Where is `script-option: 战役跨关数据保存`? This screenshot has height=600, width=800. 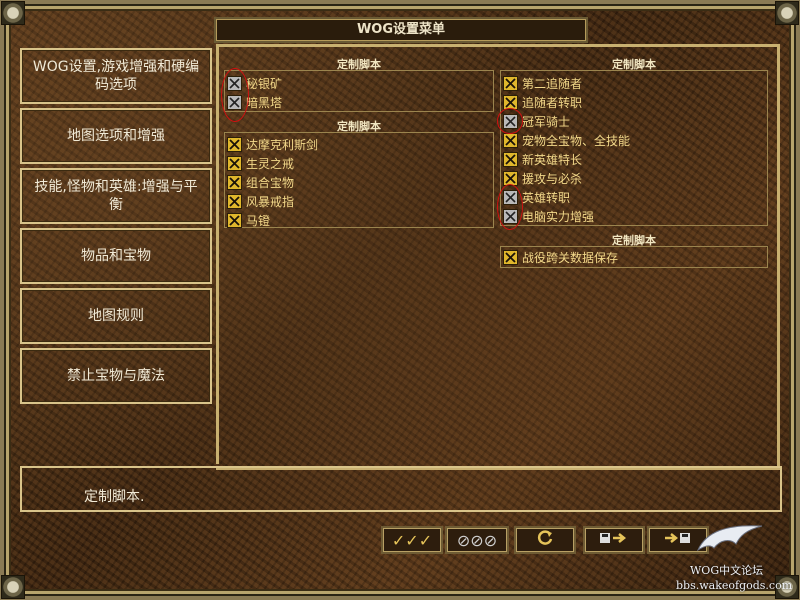 script-option: 战役跨关数据保存 is located at coordinates (560, 257).